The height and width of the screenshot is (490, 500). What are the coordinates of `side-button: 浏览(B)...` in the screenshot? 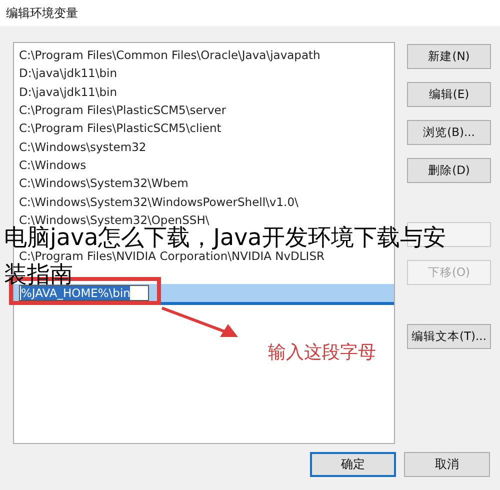 It's located at (449, 132).